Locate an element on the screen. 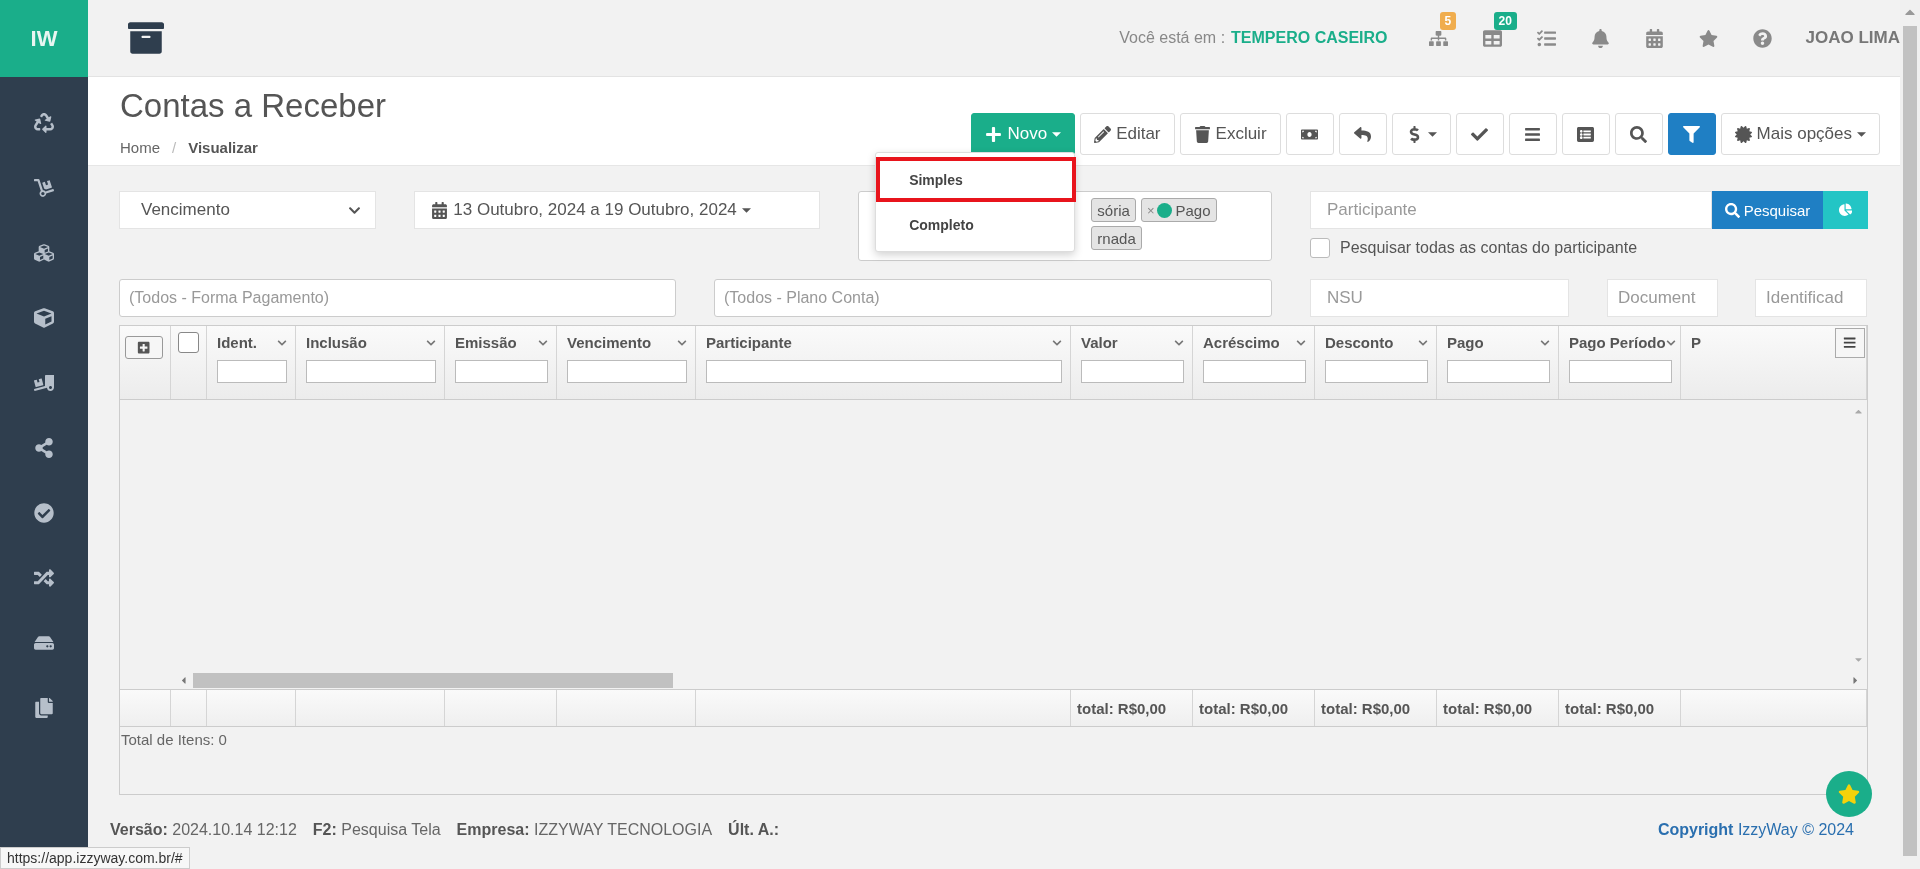 Image resolution: width=1920 pixels, height=869 pixels. version-info: Versão: 2024.10.14 12:12 is located at coordinates (203, 830).